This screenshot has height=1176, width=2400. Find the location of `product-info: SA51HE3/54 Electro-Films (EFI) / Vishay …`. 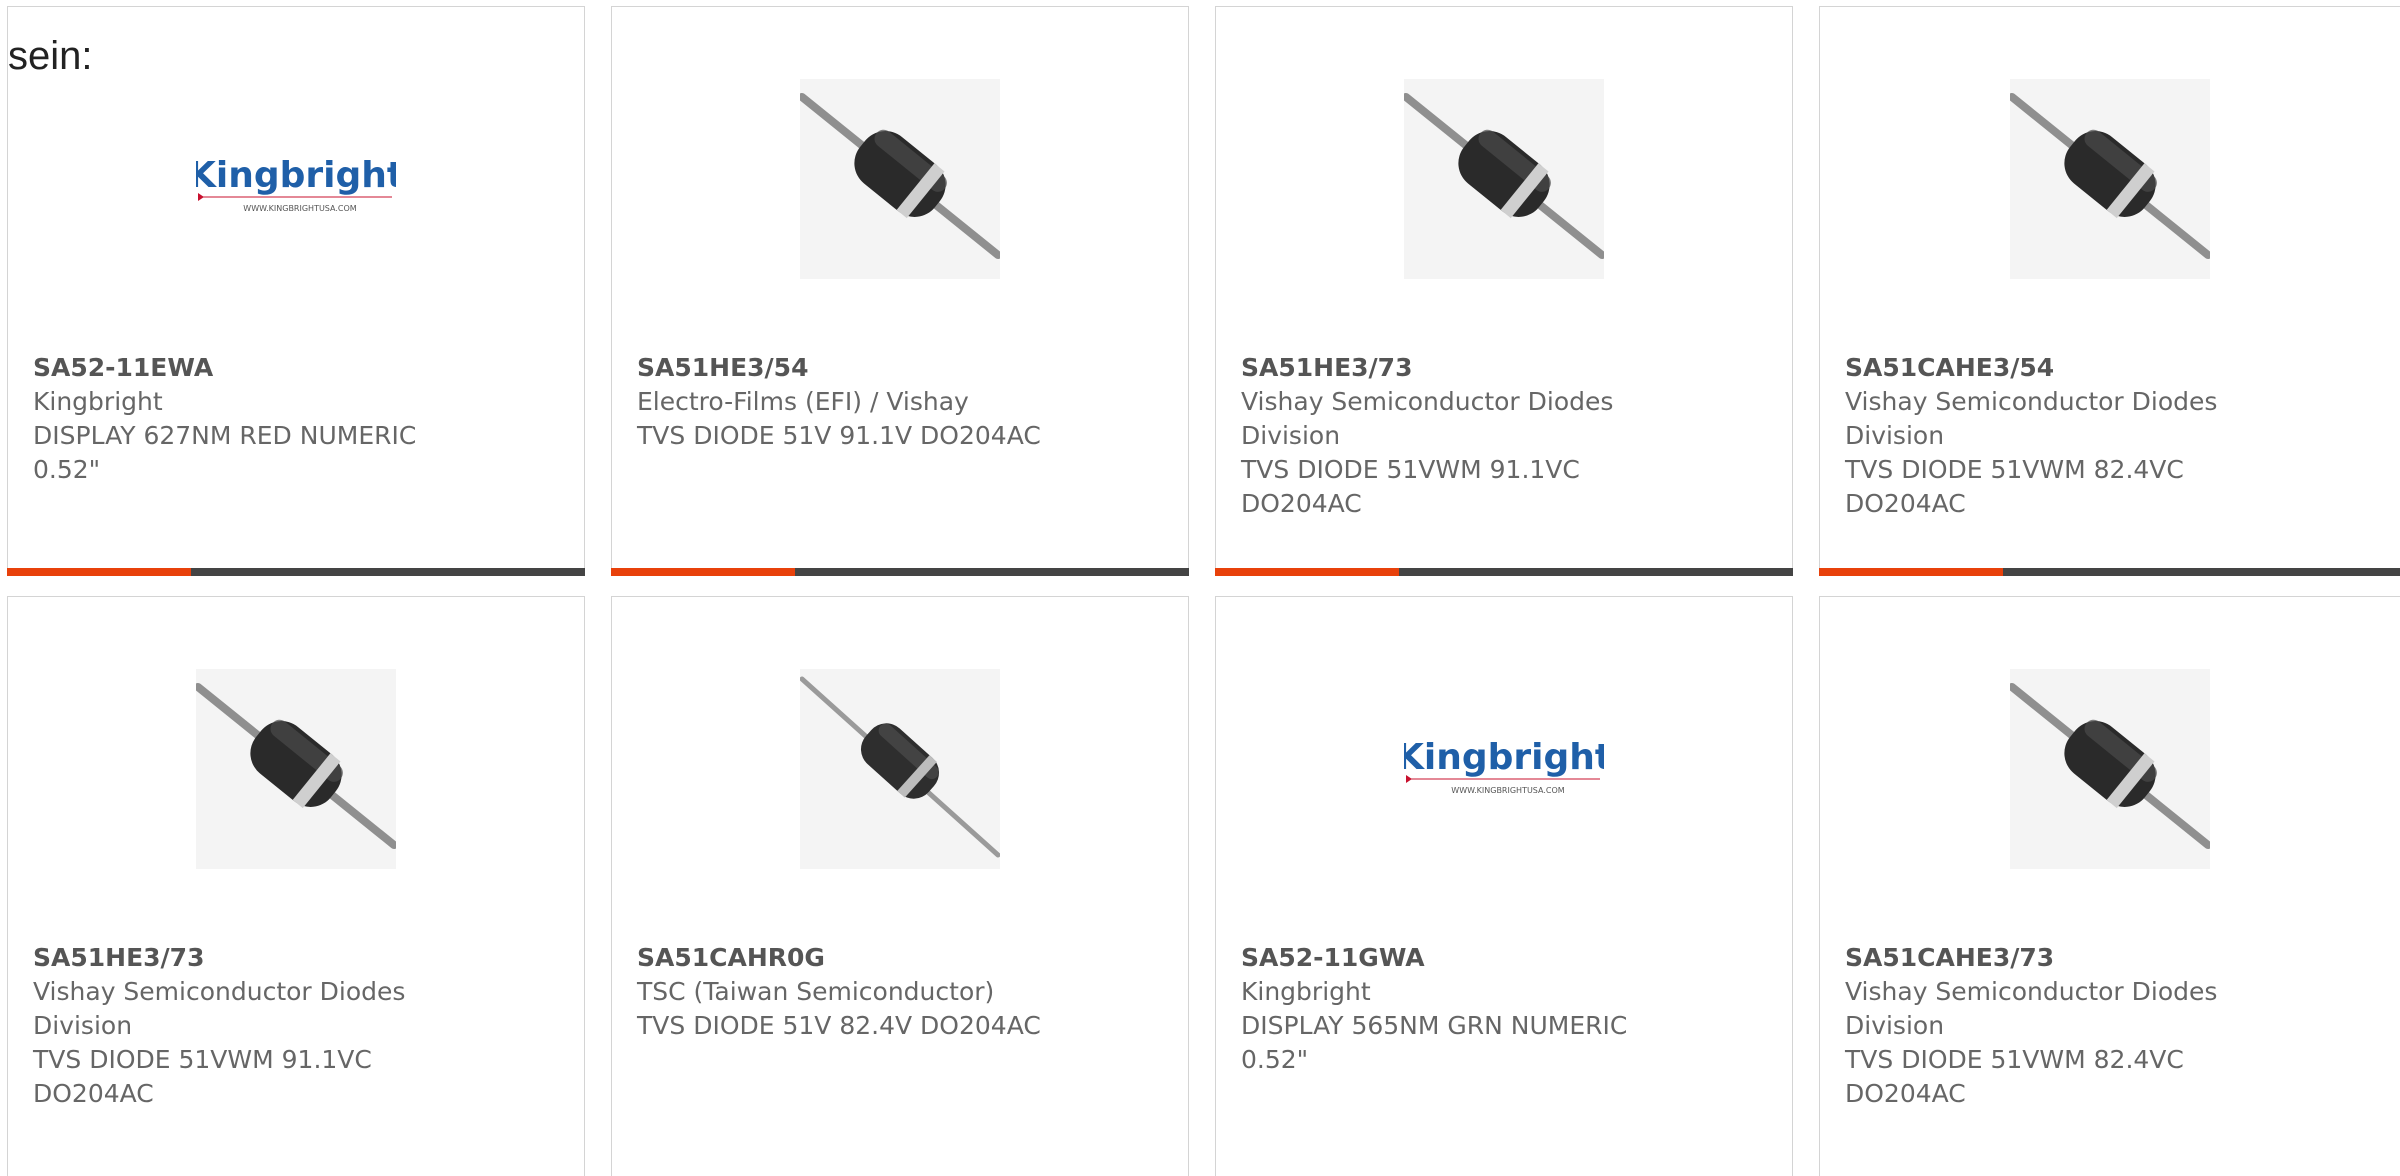

product-info: SA51HE3/54 Electro-Films (EFI) / Vishay … is located at coordinates (847, 402).